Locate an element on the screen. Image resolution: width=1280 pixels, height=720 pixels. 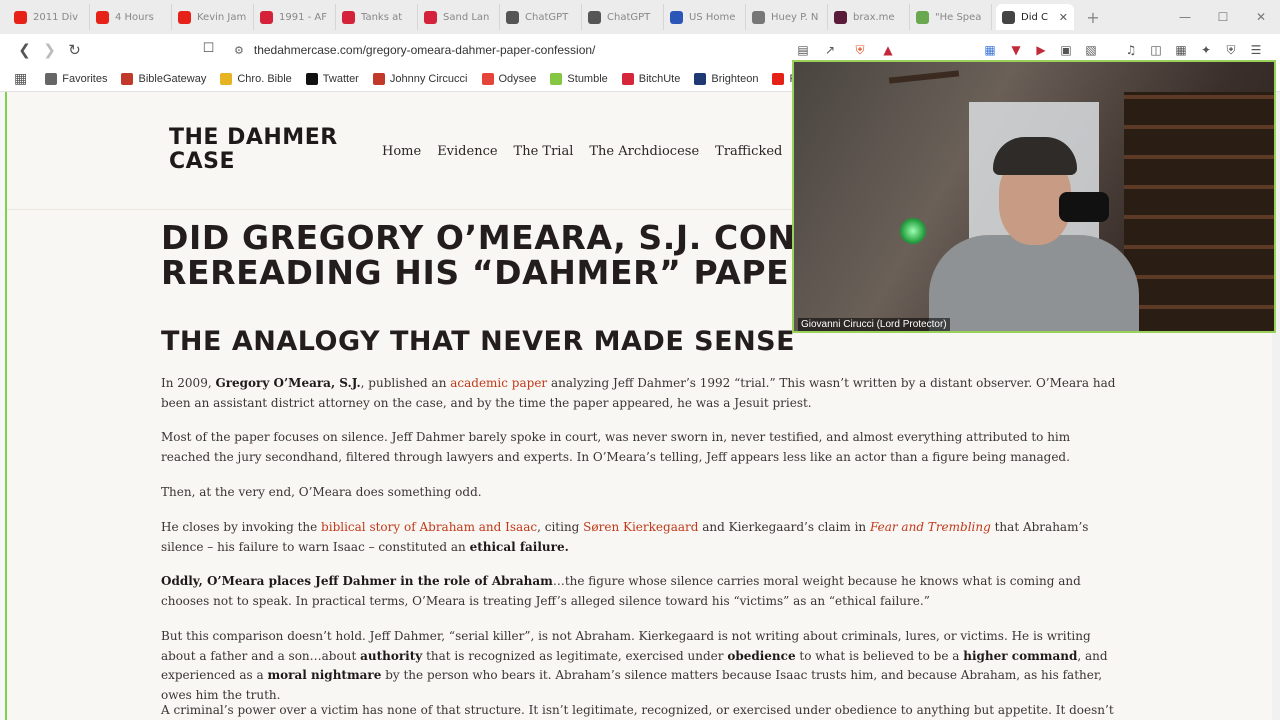
bookmark-item: Brighteon is located at coordinates (726, 78).